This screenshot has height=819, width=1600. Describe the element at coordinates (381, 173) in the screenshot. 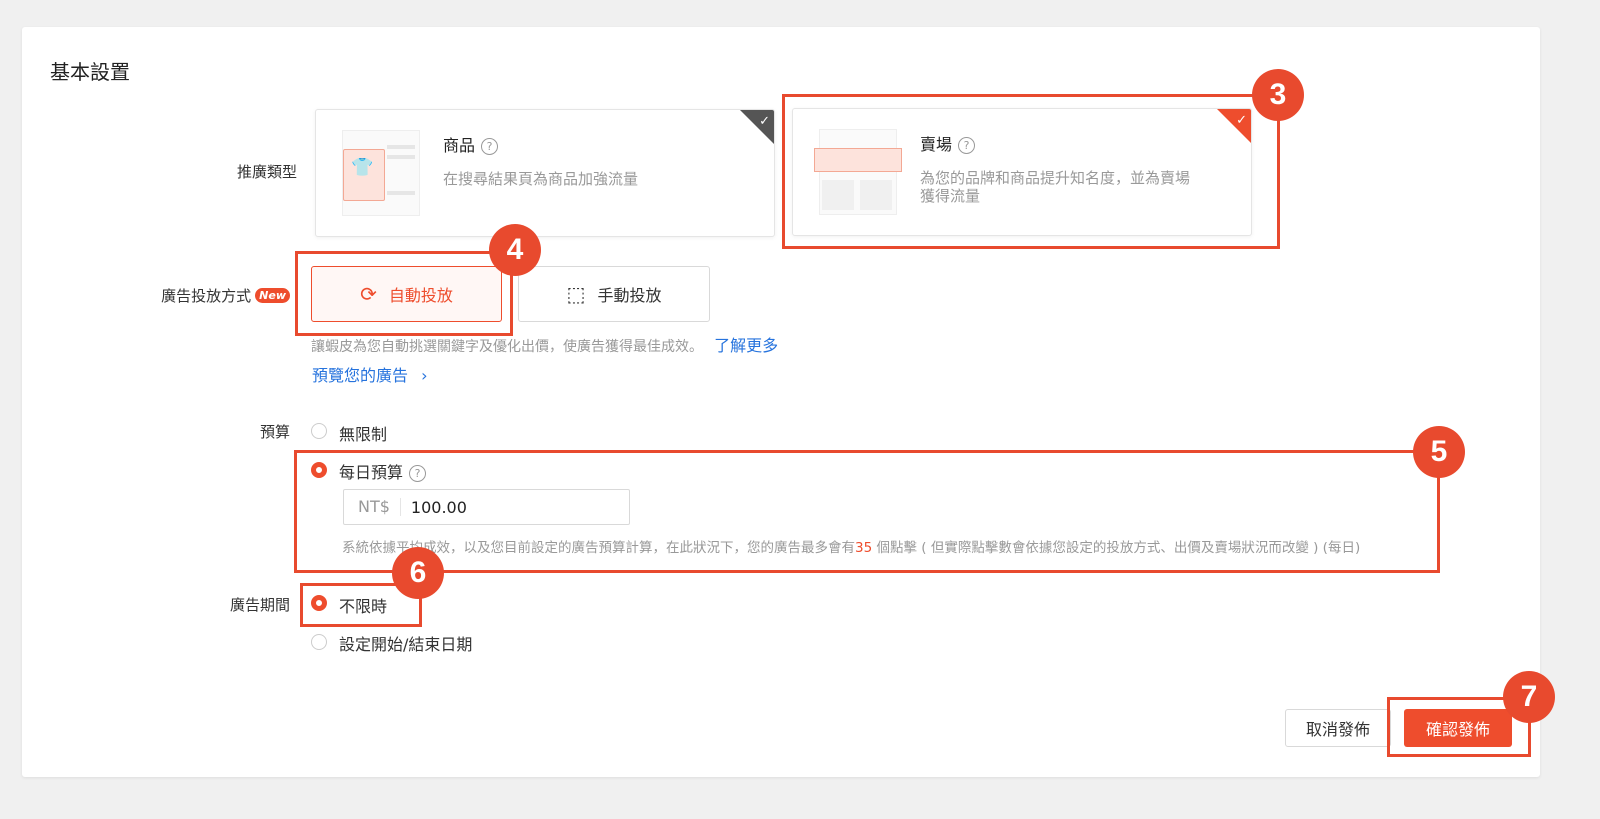

I see `product-illustration: 👕` at that location.